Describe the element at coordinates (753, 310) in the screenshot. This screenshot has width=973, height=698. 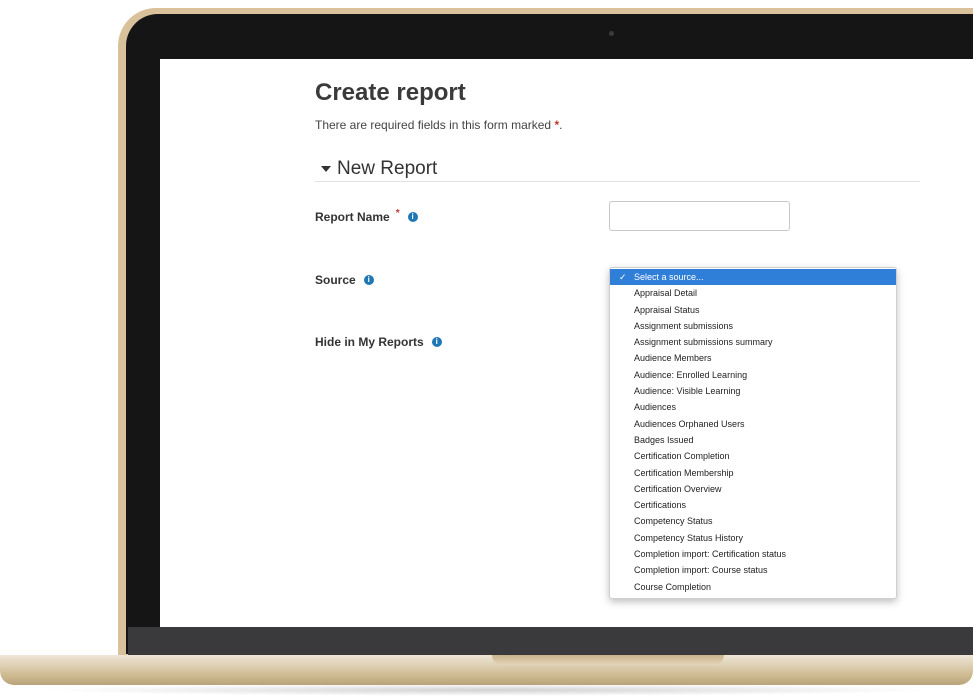
I see `dropdown-option: Appraisal Status` at that location.